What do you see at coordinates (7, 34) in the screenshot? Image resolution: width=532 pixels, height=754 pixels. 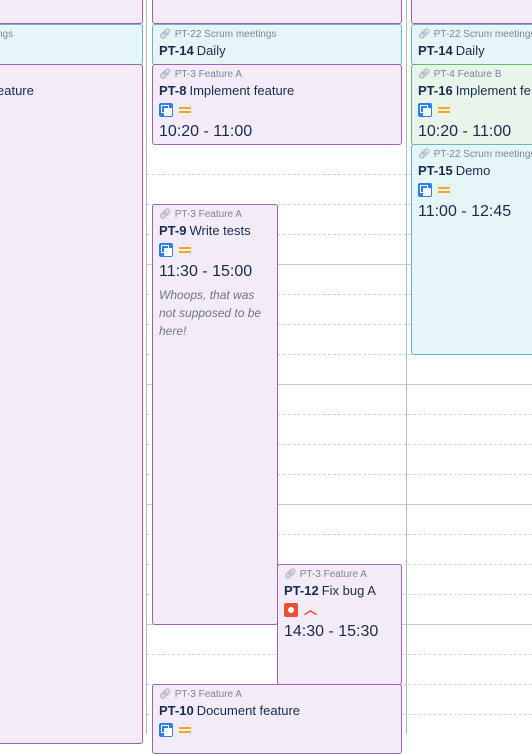 I see `epic-label: ngs` at bounding box center [7, 34].